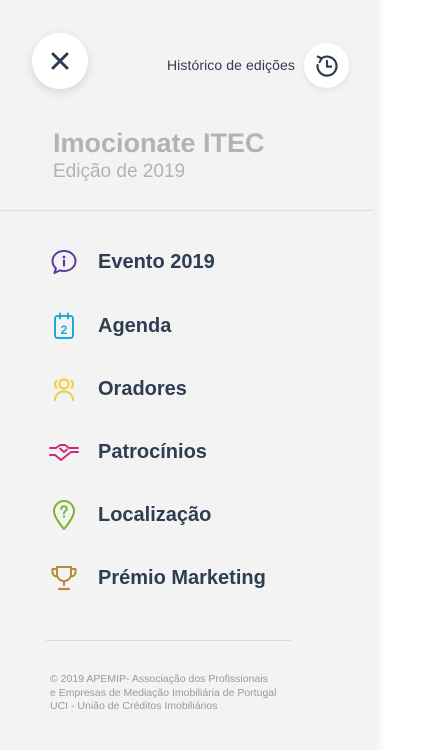  I want to click on menu-item-agenda: 2 Agenda, so click(190, 326).